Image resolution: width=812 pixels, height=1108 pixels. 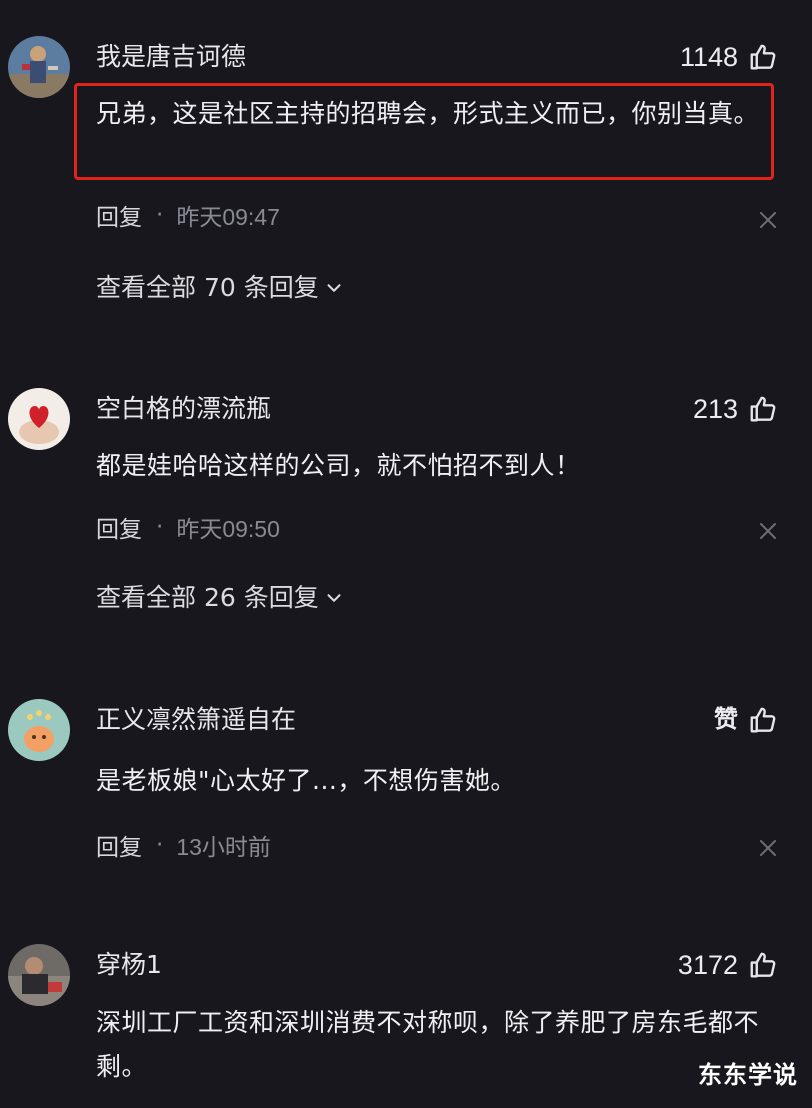 What do you see at coordinates (428, 113) in the screenshot?
I see `comment-text: 兄弟，这是社区主持的招聘会，形式主义而已，你别当真。` at bounding box center [428, 113].